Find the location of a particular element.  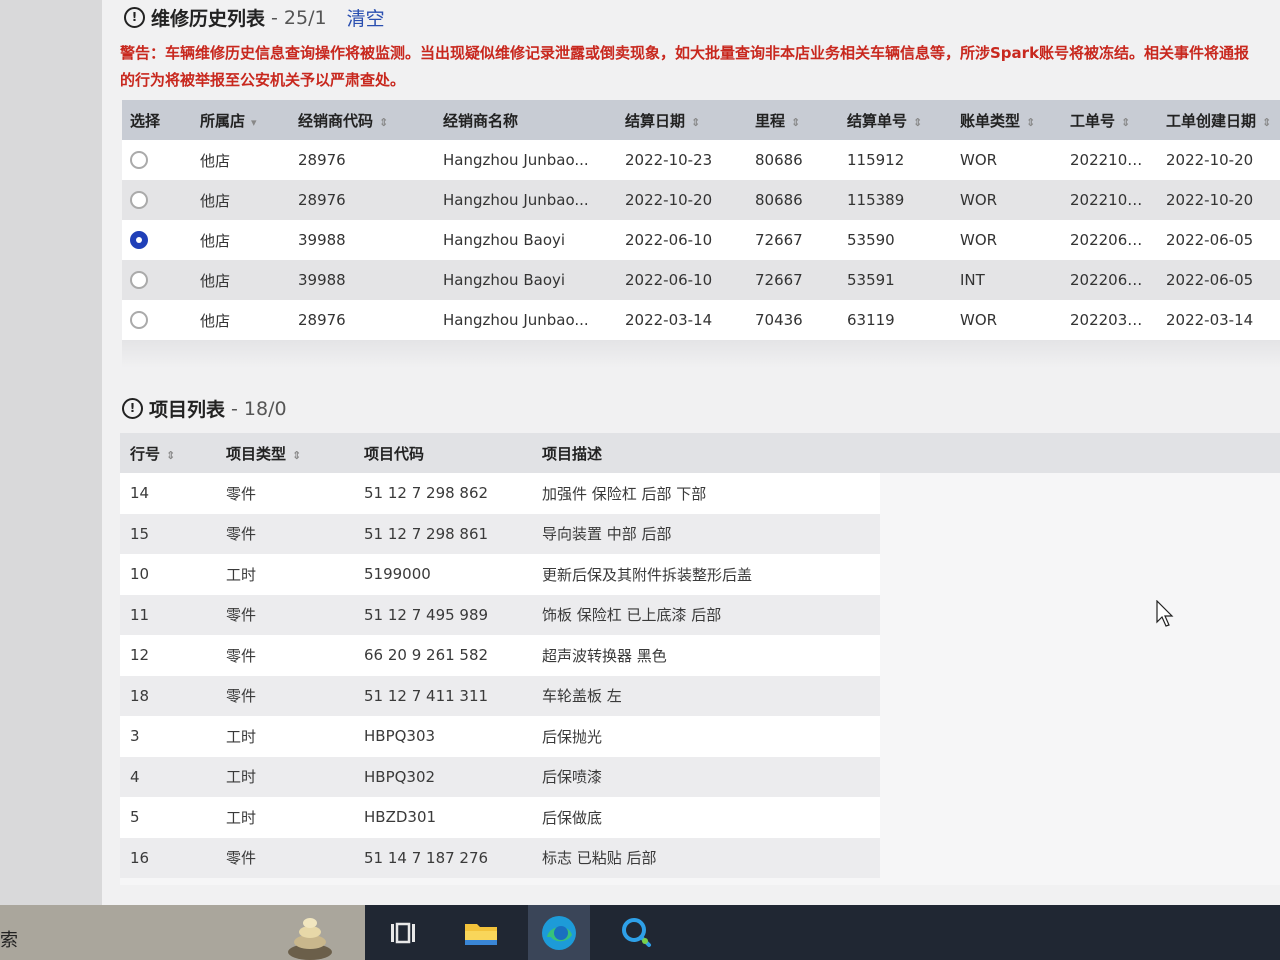

history-section-title: ! 维修历史列表 - 25/1 清空 is located at coordinates (254, 17).